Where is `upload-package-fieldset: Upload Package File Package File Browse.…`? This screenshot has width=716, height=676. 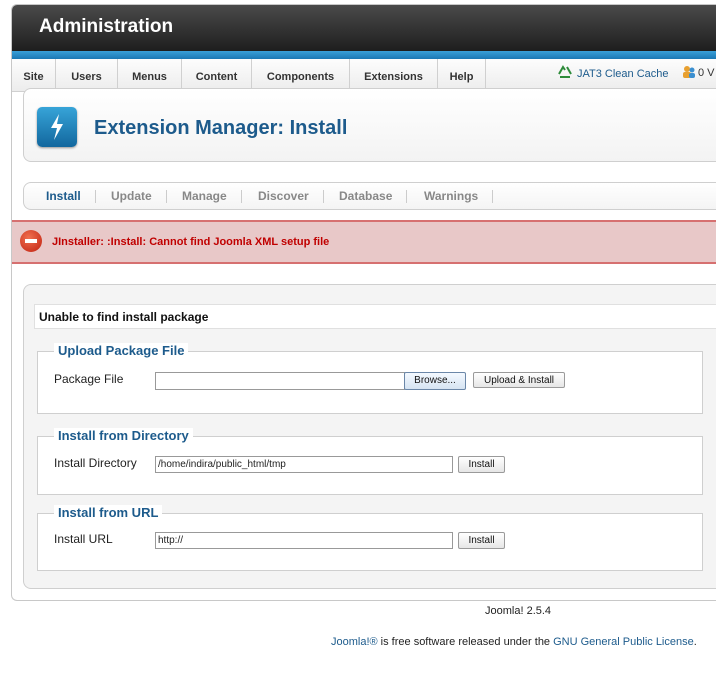
upload-package-fieldset: Upload Package File Package File Browse.… is located at coordinates (370, 378).